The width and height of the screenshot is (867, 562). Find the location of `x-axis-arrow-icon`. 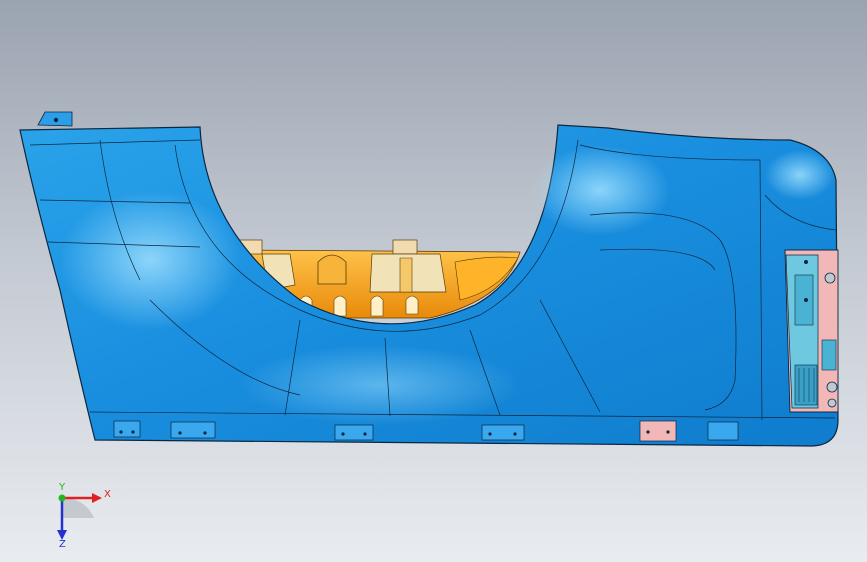

x-axis-arrow-icon is located at coordinates (97, 498).